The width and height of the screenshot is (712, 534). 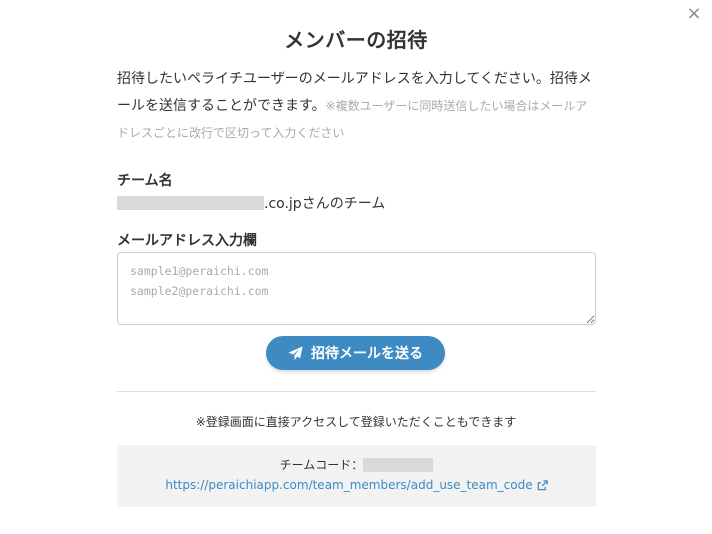 I want to click on team-name-value: .co.jpさんのチーム, so click(x=251, y=203).